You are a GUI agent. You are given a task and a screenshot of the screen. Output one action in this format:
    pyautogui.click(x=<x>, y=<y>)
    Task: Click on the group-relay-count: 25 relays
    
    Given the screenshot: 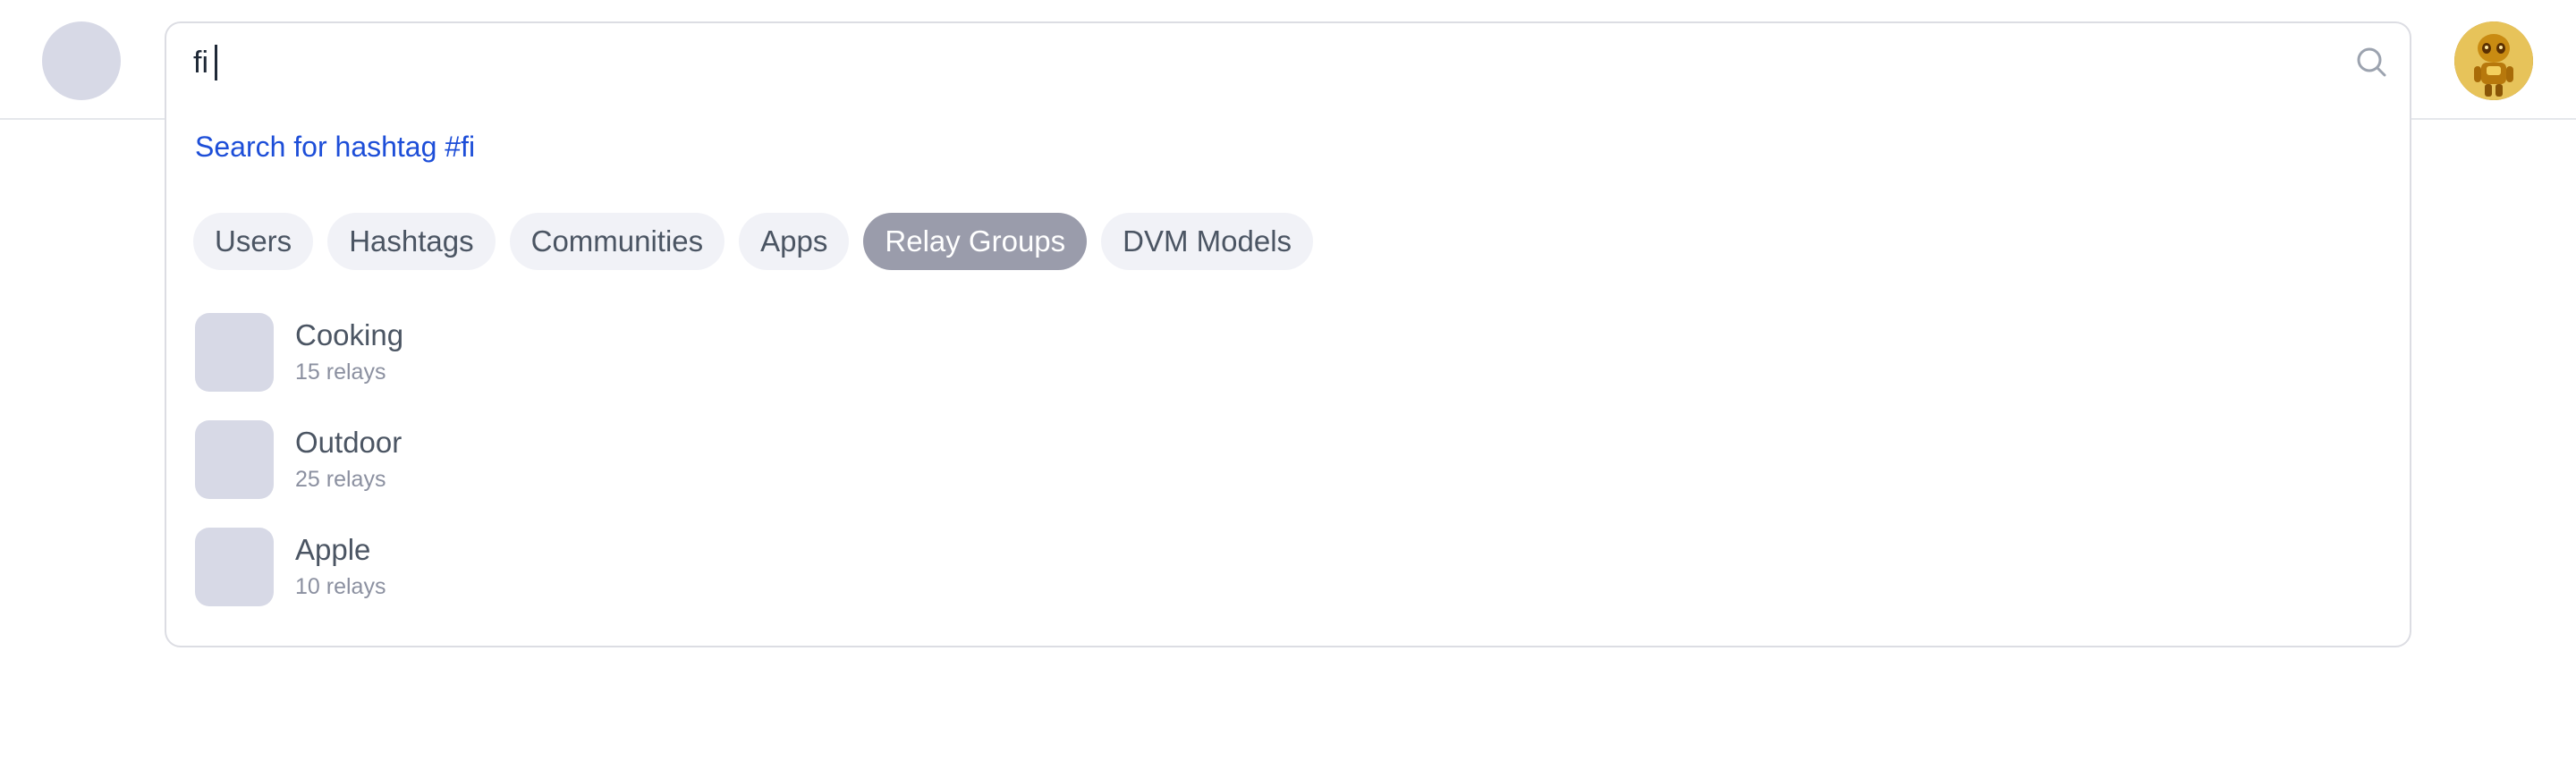 What is the action you would take?
    pyautogui.click(x=340, y=479)
    